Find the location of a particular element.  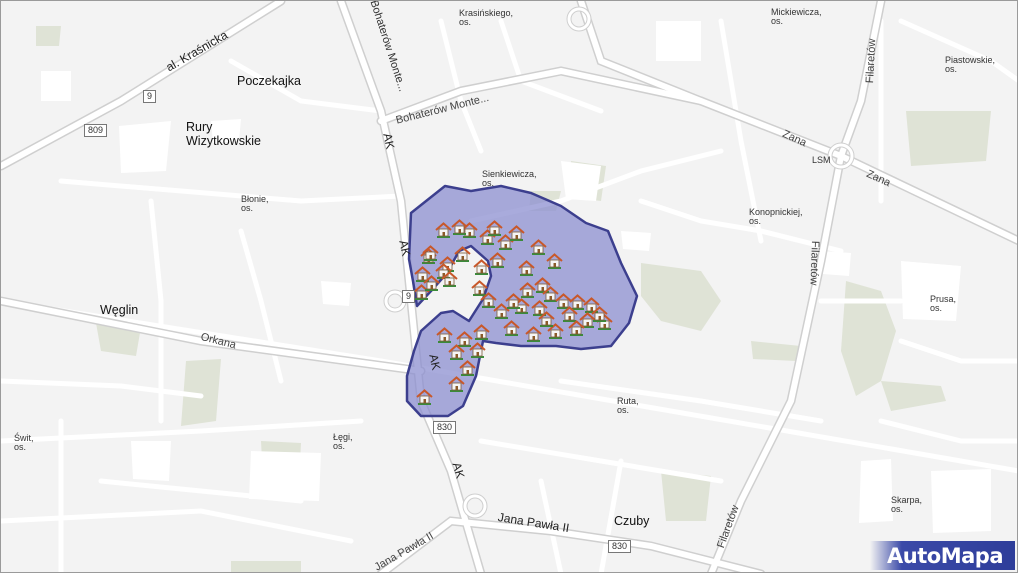

road-label-ak-north: AK is located at coordinates (389, 141).